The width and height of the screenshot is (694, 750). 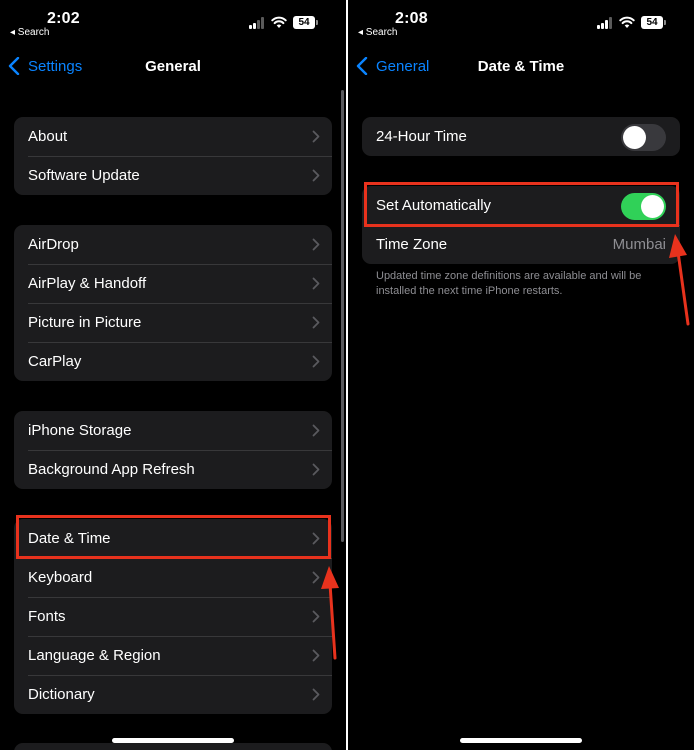 What do you see at coordinates (173, 136) in the screenshot?
I see `settings-row-about: About` at bounding box center [173, 136].